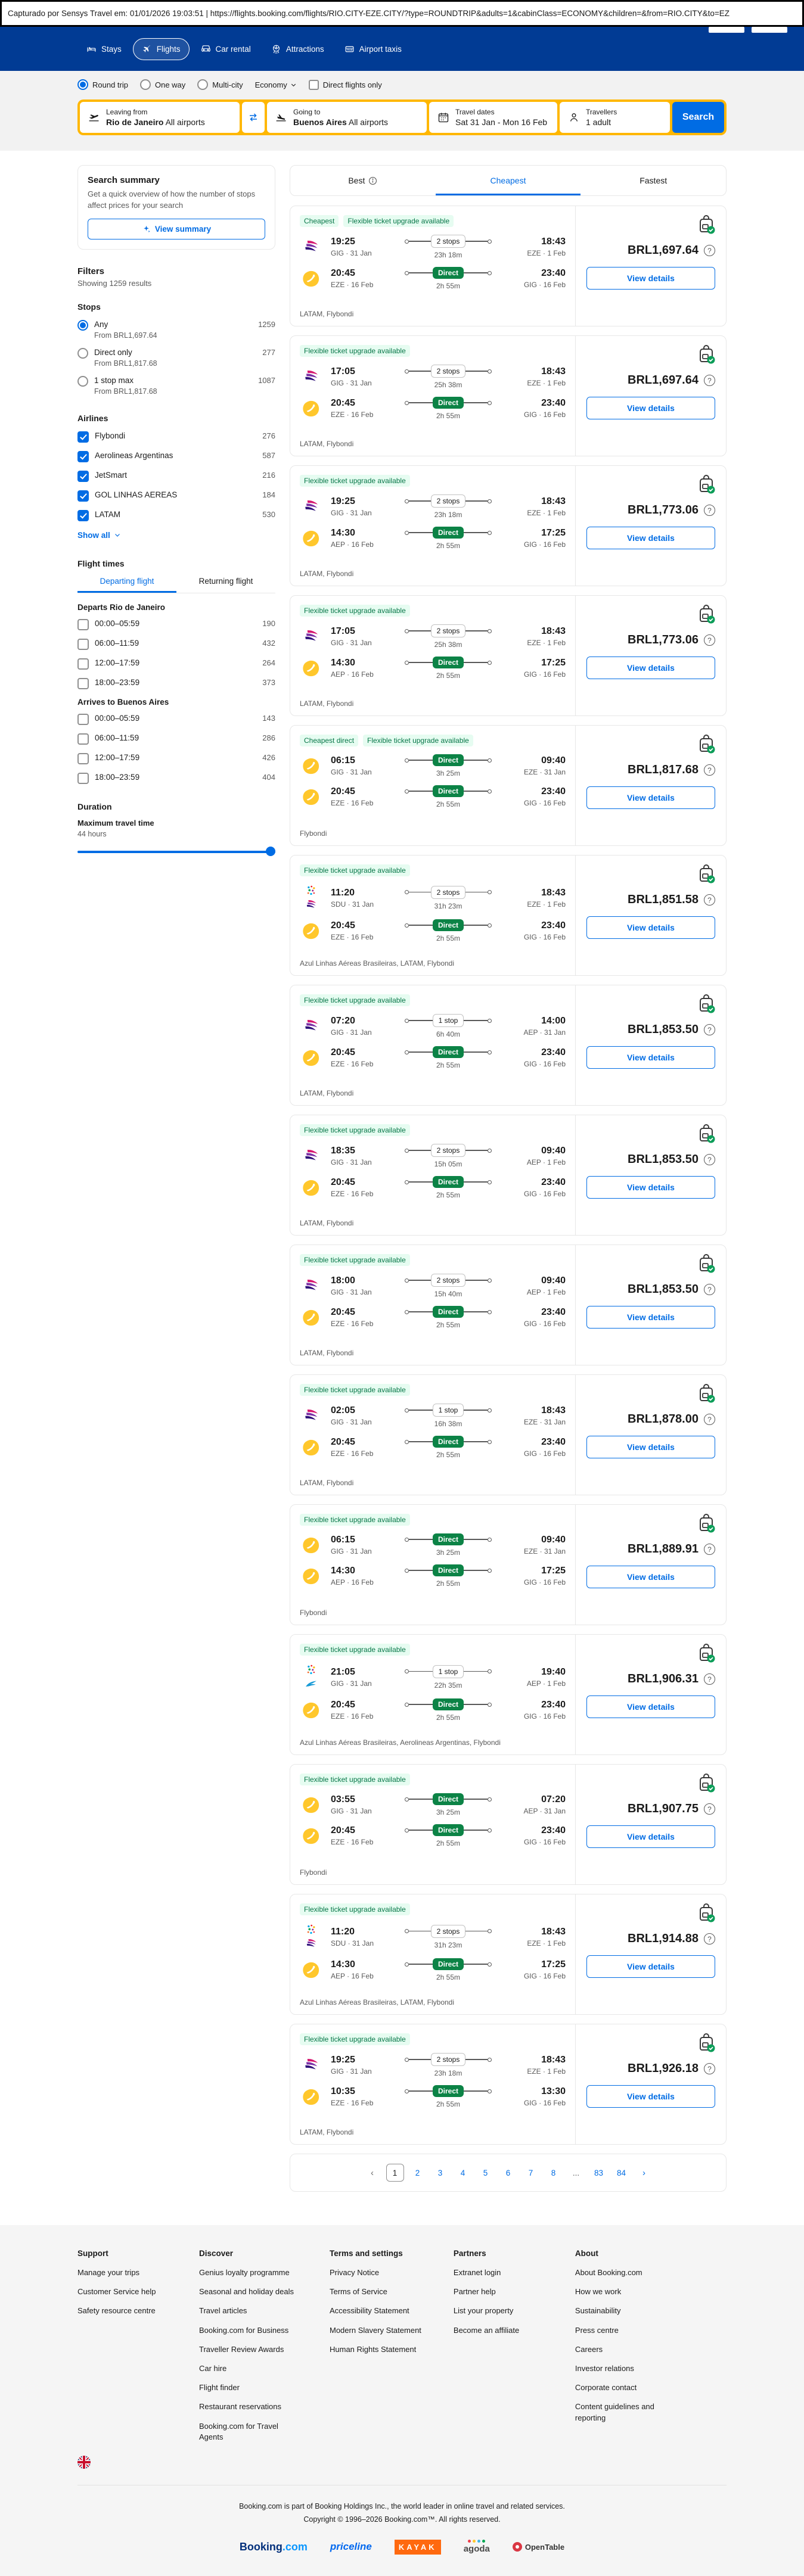 The image size is (804, 2576). Describe the element at coordinates (499, 2311) in the screenshot. I see `footer-link: List your property` at that location.